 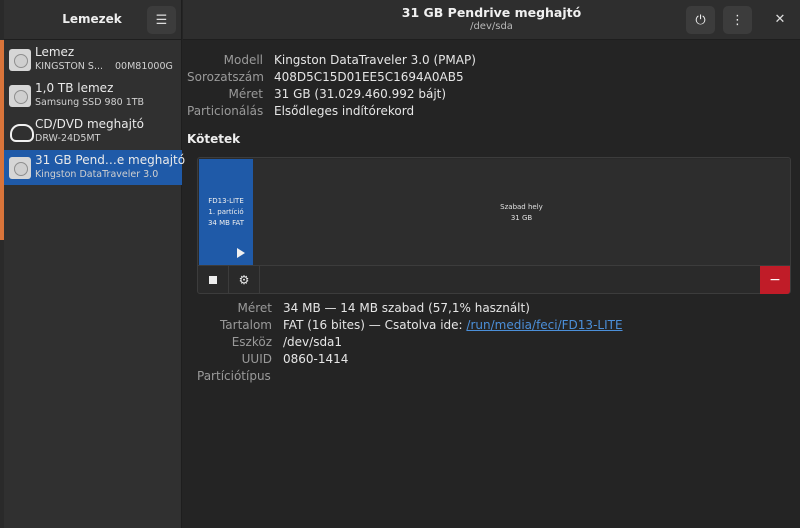 I want to click on hamburger-menu-icon: ☰, so click(x=161, y=20).